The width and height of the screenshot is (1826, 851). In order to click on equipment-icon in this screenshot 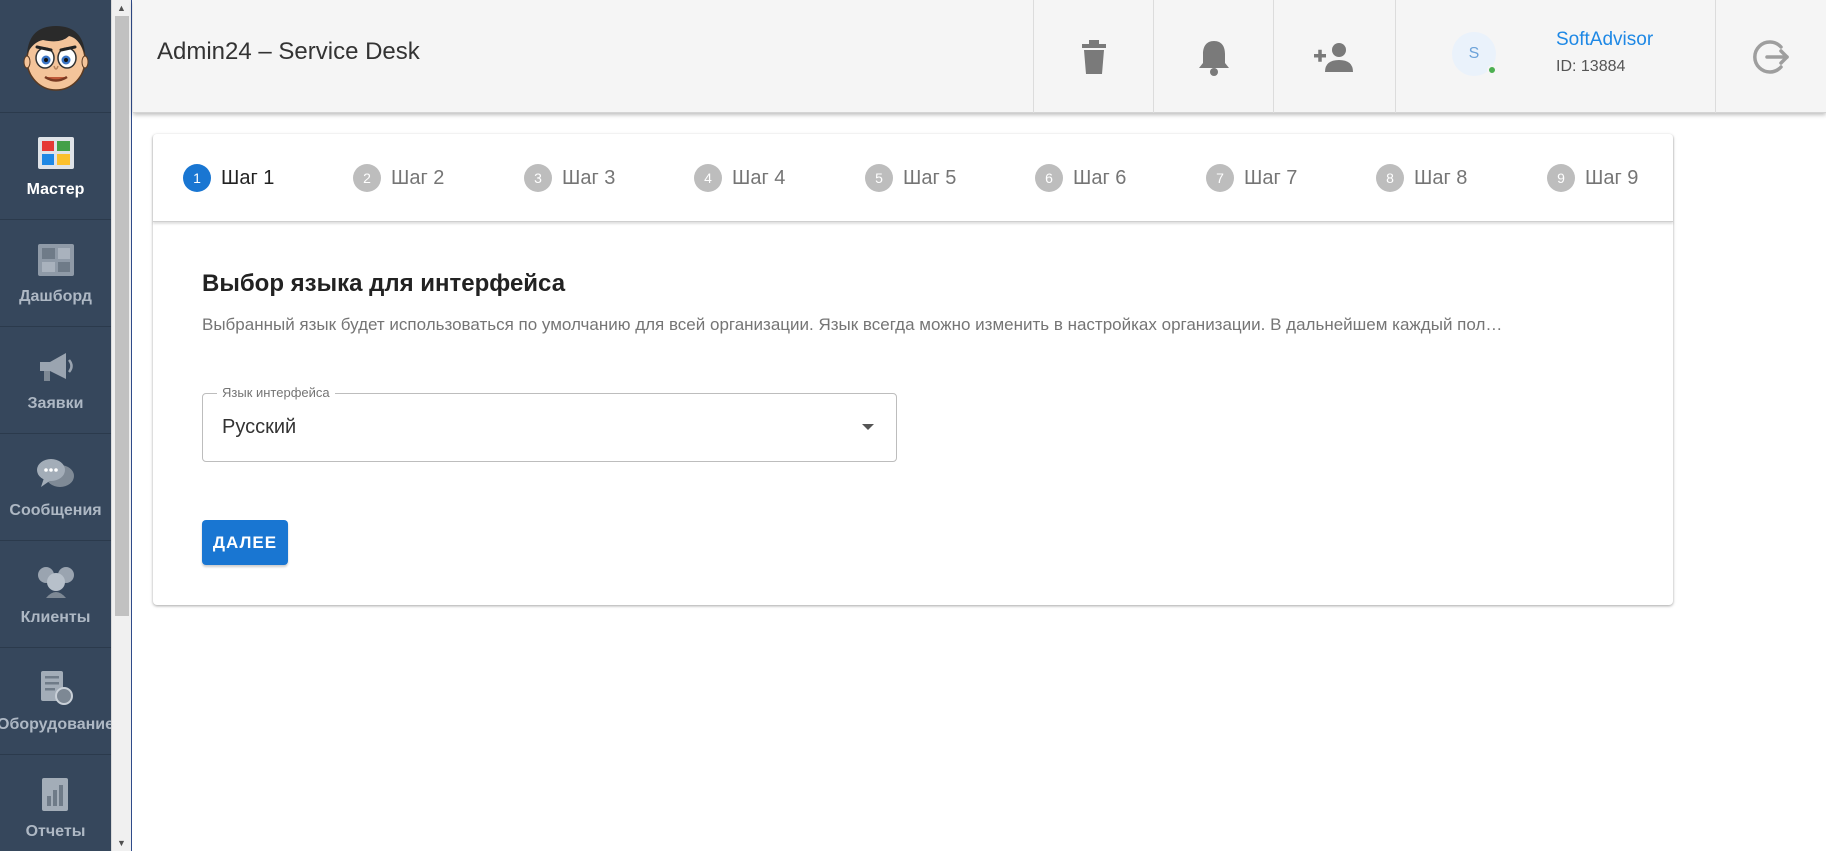, I will do `click(56, 688)`.